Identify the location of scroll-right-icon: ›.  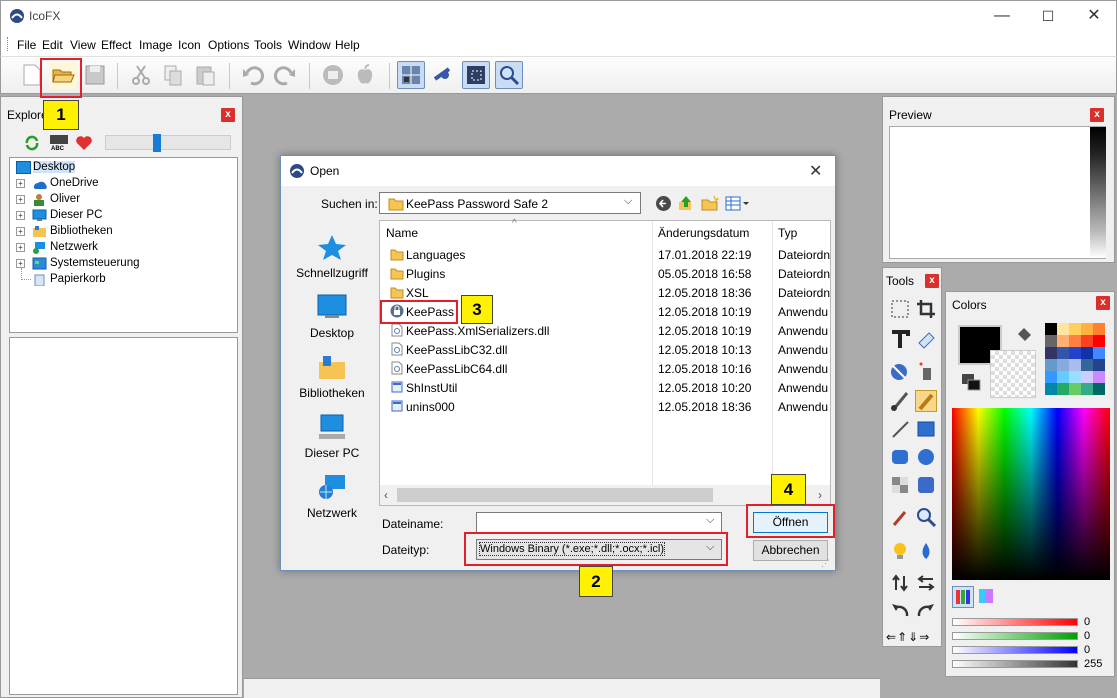
(820, 495).